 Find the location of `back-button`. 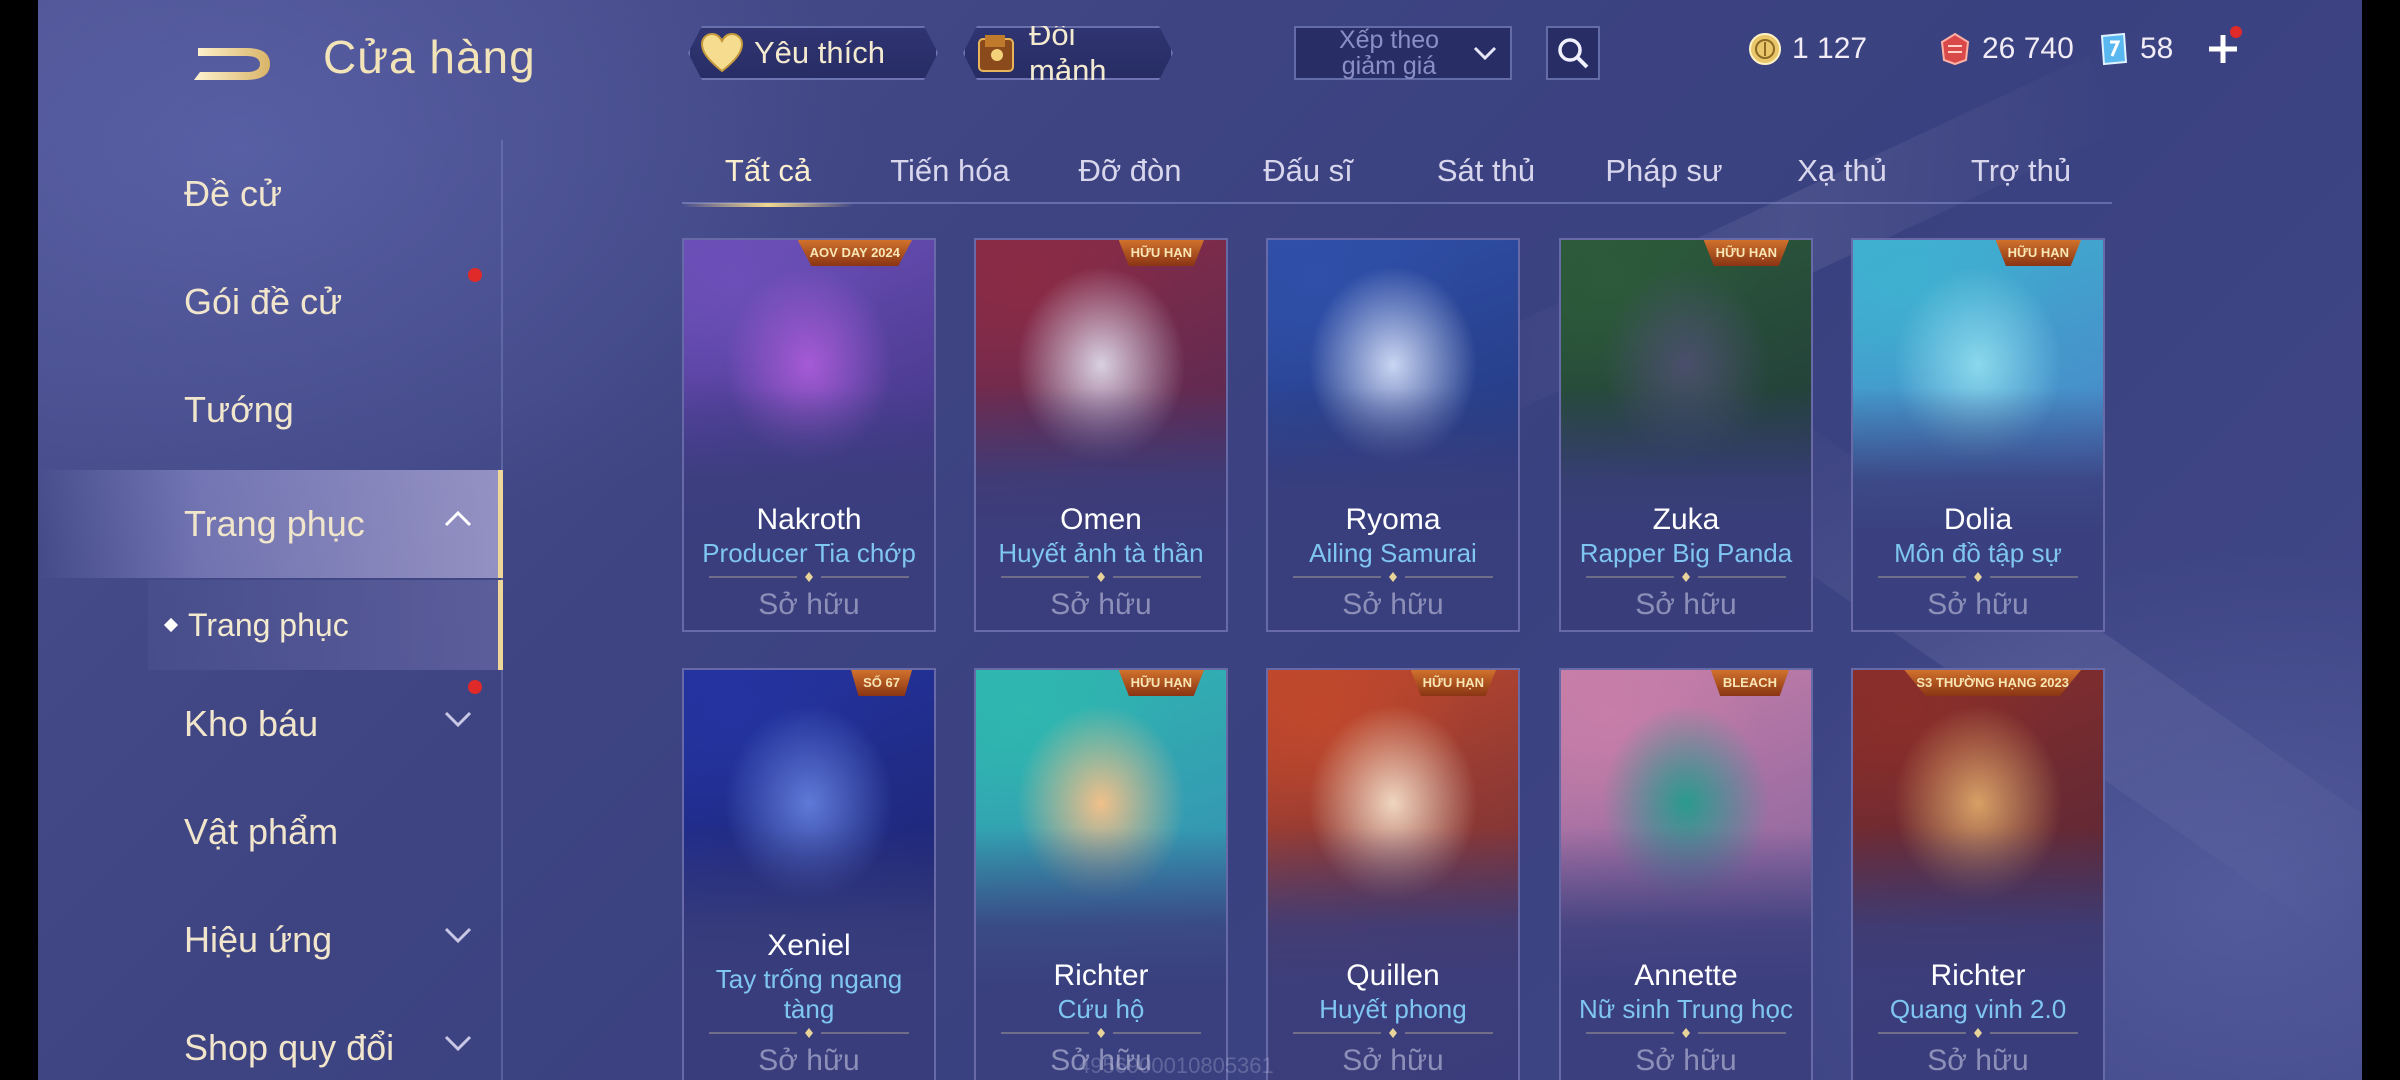

back-button is located at coordinates (233, 61).